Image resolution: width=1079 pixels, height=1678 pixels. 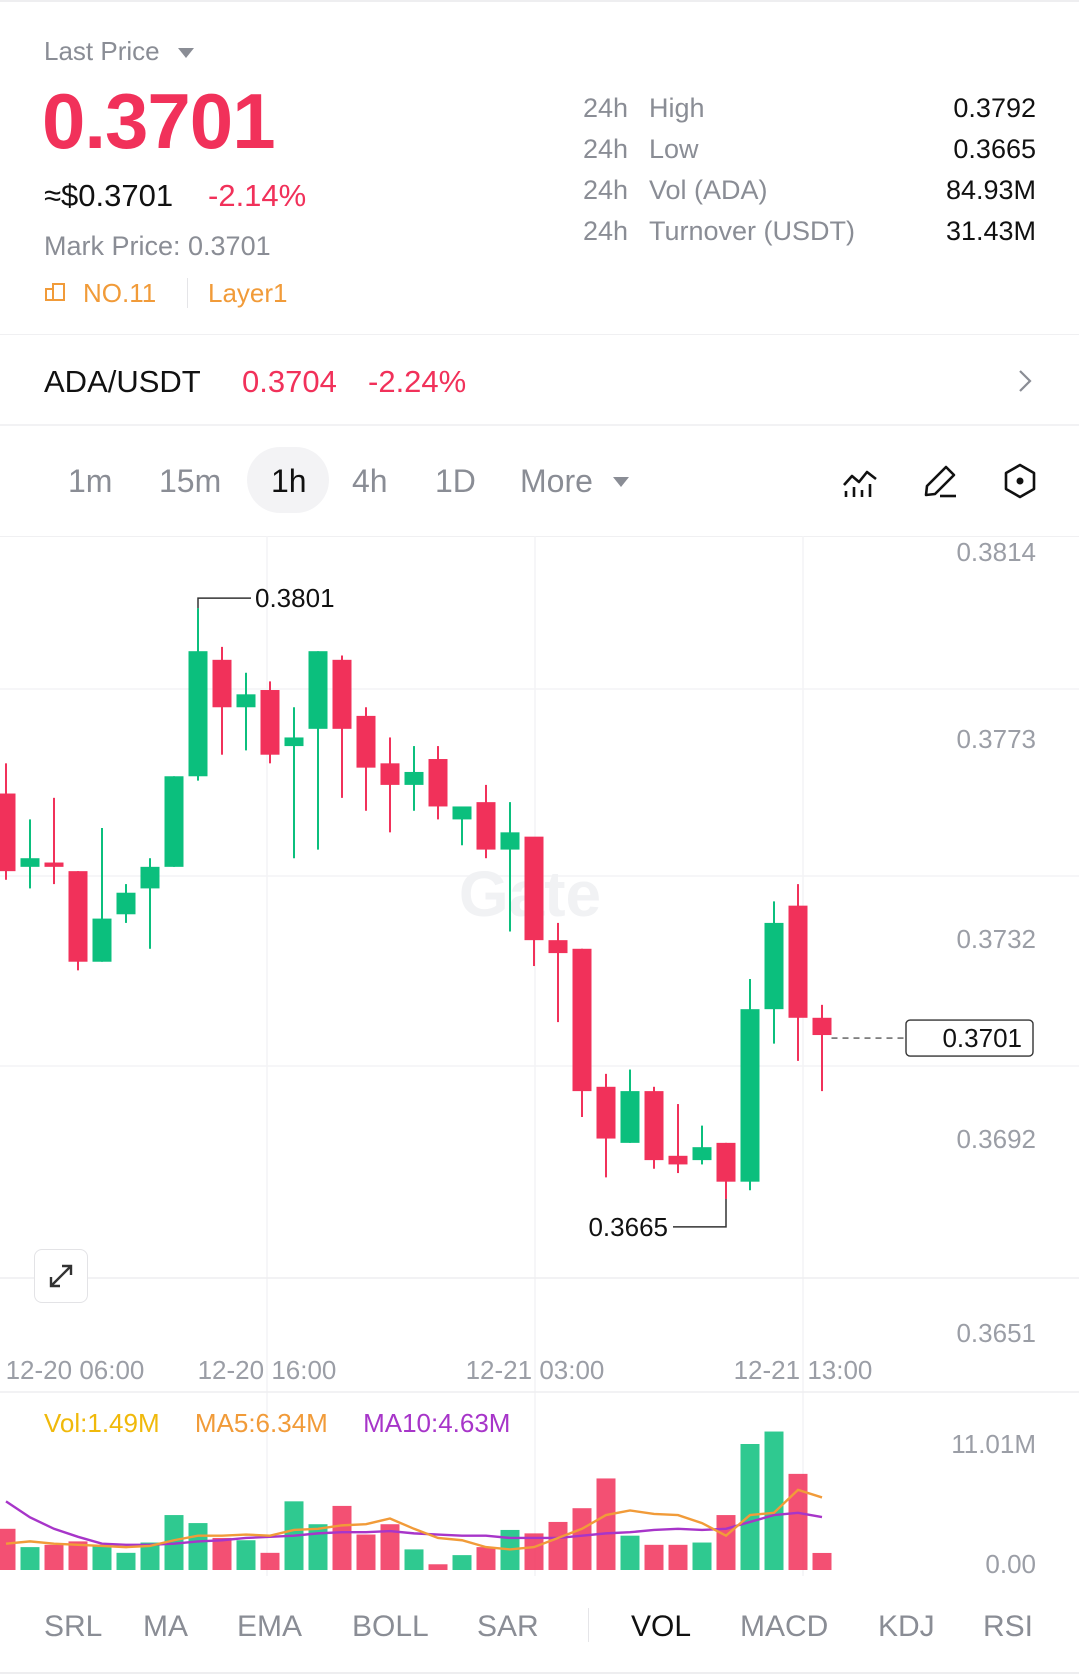 What do you see at coordinates (906, 1627) in the screenshot?
I see `tab-kdj: KDJ` at bounding box center [906, 1627].